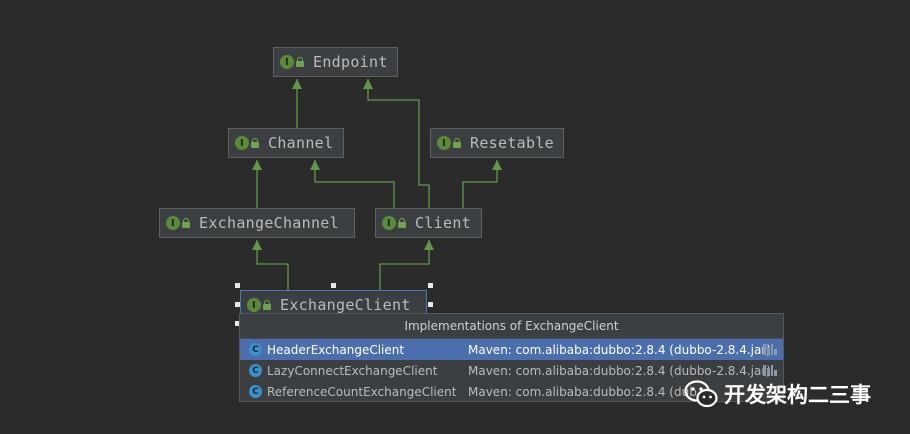 The image size is (910, 434). Describe the element at coordinates (797, 395) in the screenshot. I see `watermark-text: 开发架构二三事` at that location.